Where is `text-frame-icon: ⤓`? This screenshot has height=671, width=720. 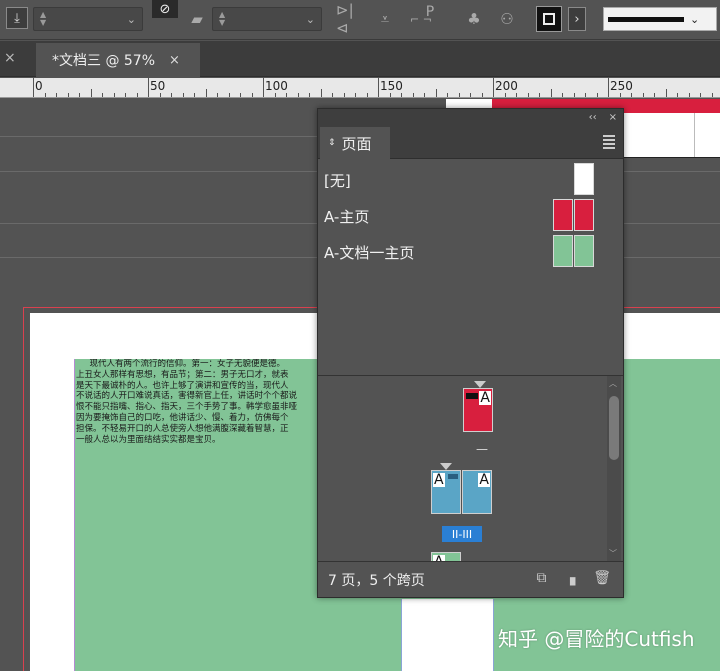 text-frame-icon: ⤓ is located at coordinates (17, 18).